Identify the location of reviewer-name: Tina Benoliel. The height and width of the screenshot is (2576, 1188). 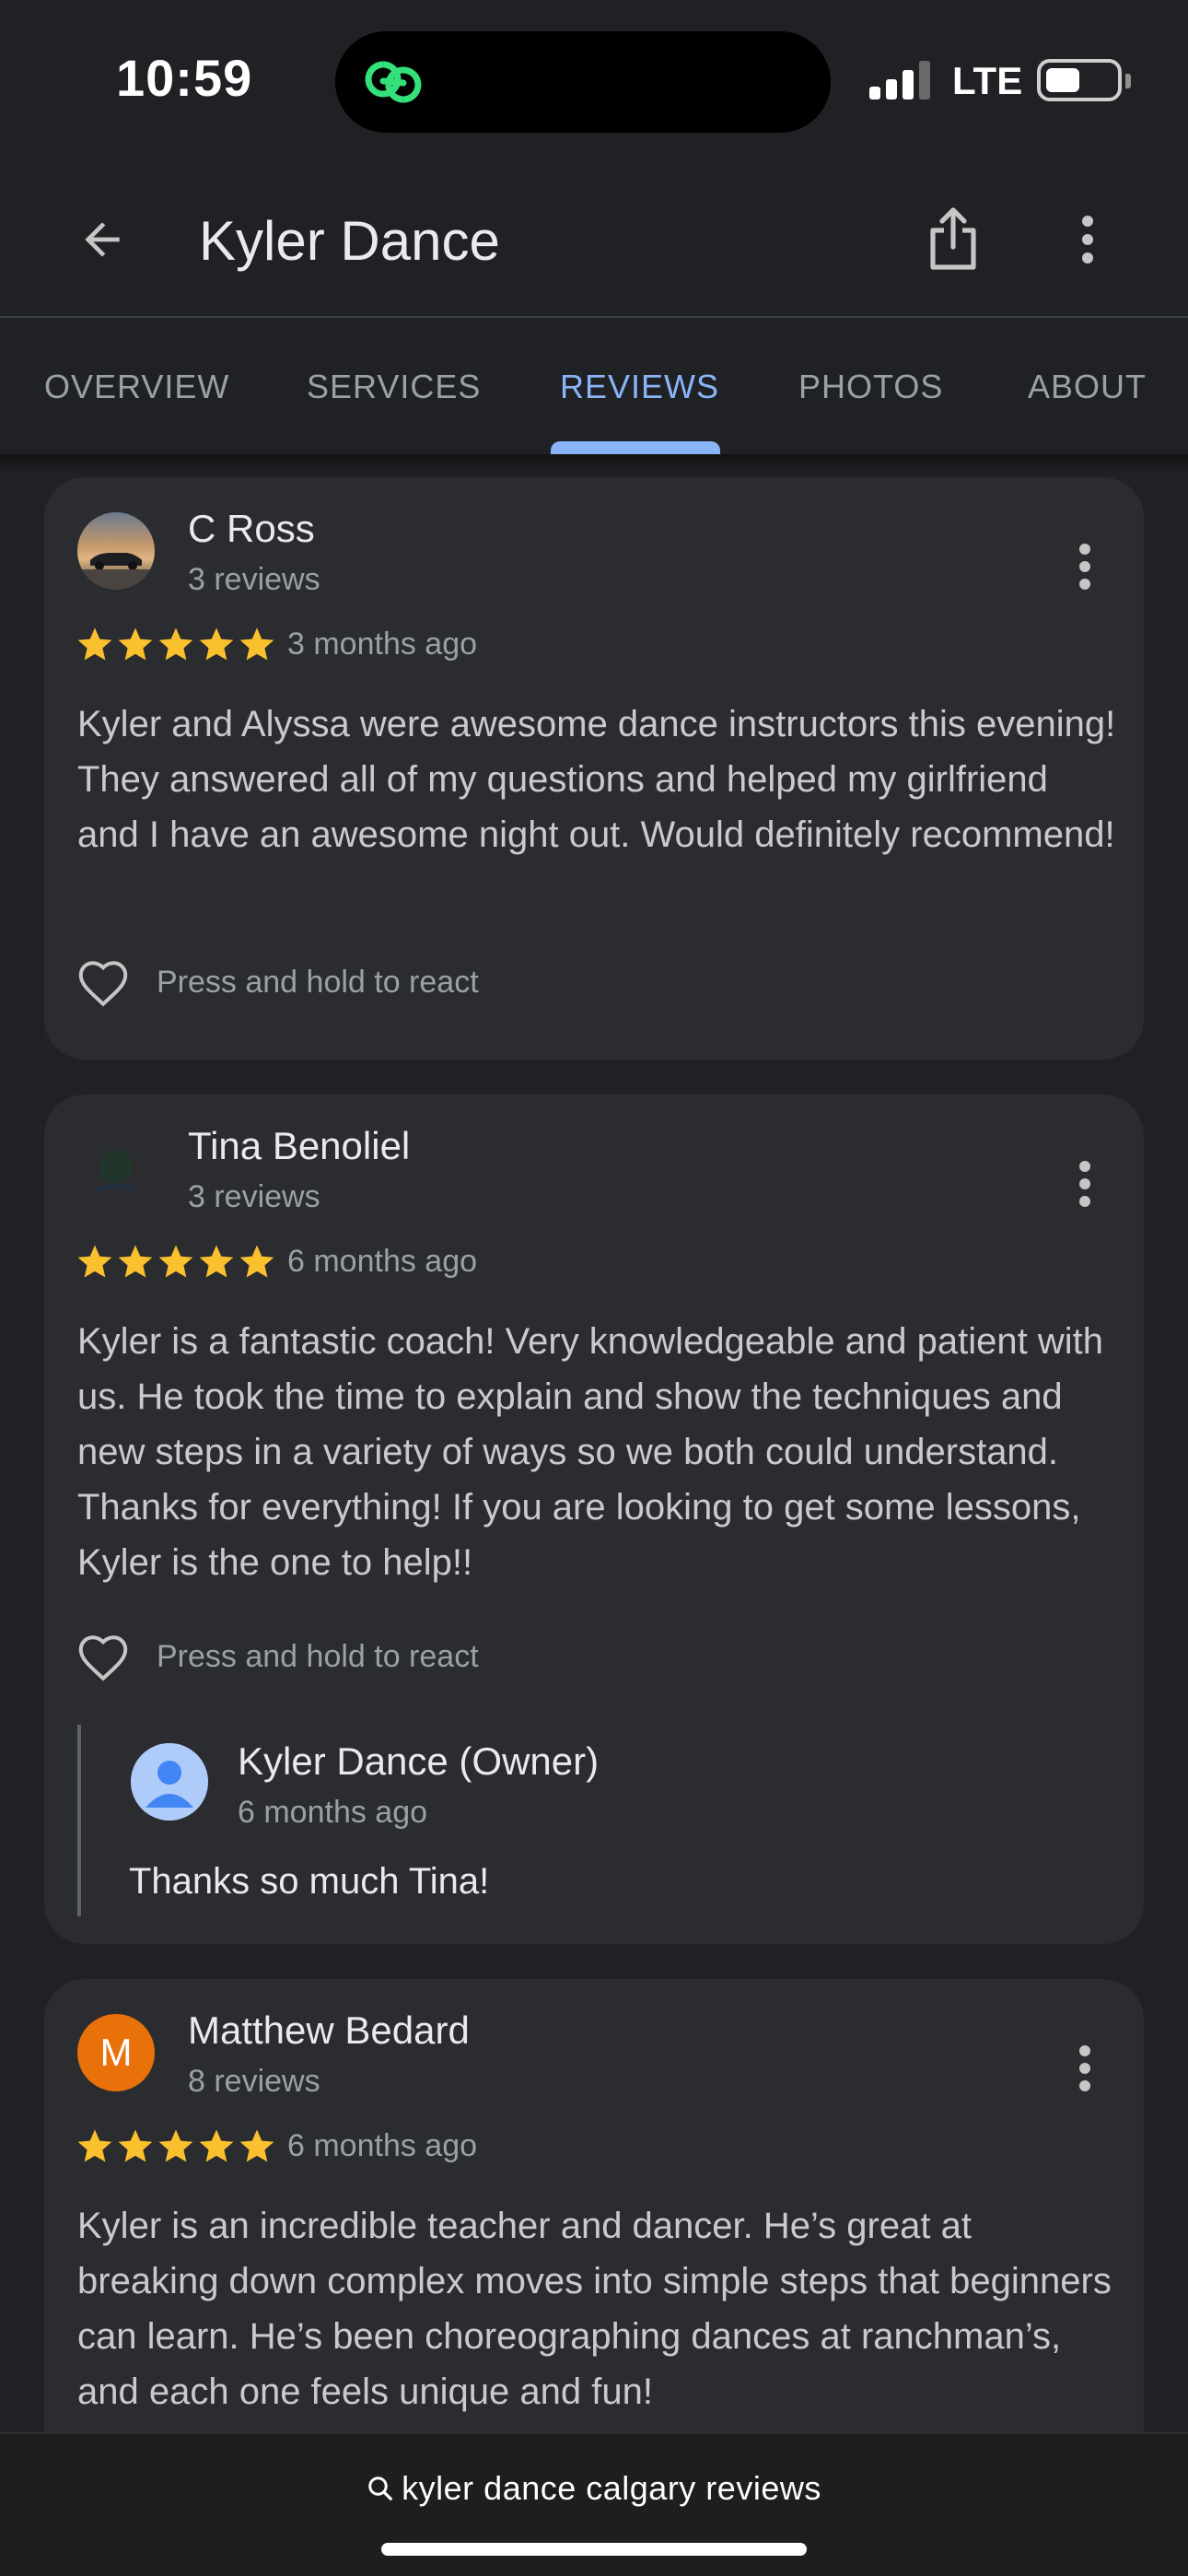
(299, 1146).